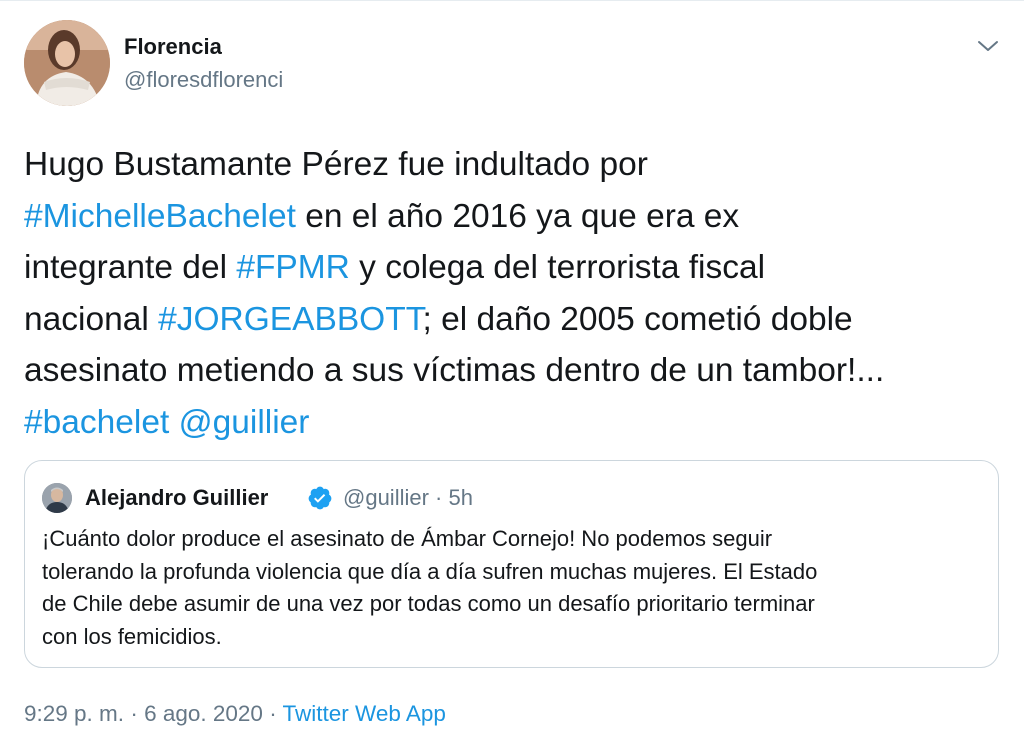  What do you see at coordinates (637, 319) in the screenshot?
I see `tweet-text: ; el daño 2005 cometió doble` at bounding box center [637, 319].